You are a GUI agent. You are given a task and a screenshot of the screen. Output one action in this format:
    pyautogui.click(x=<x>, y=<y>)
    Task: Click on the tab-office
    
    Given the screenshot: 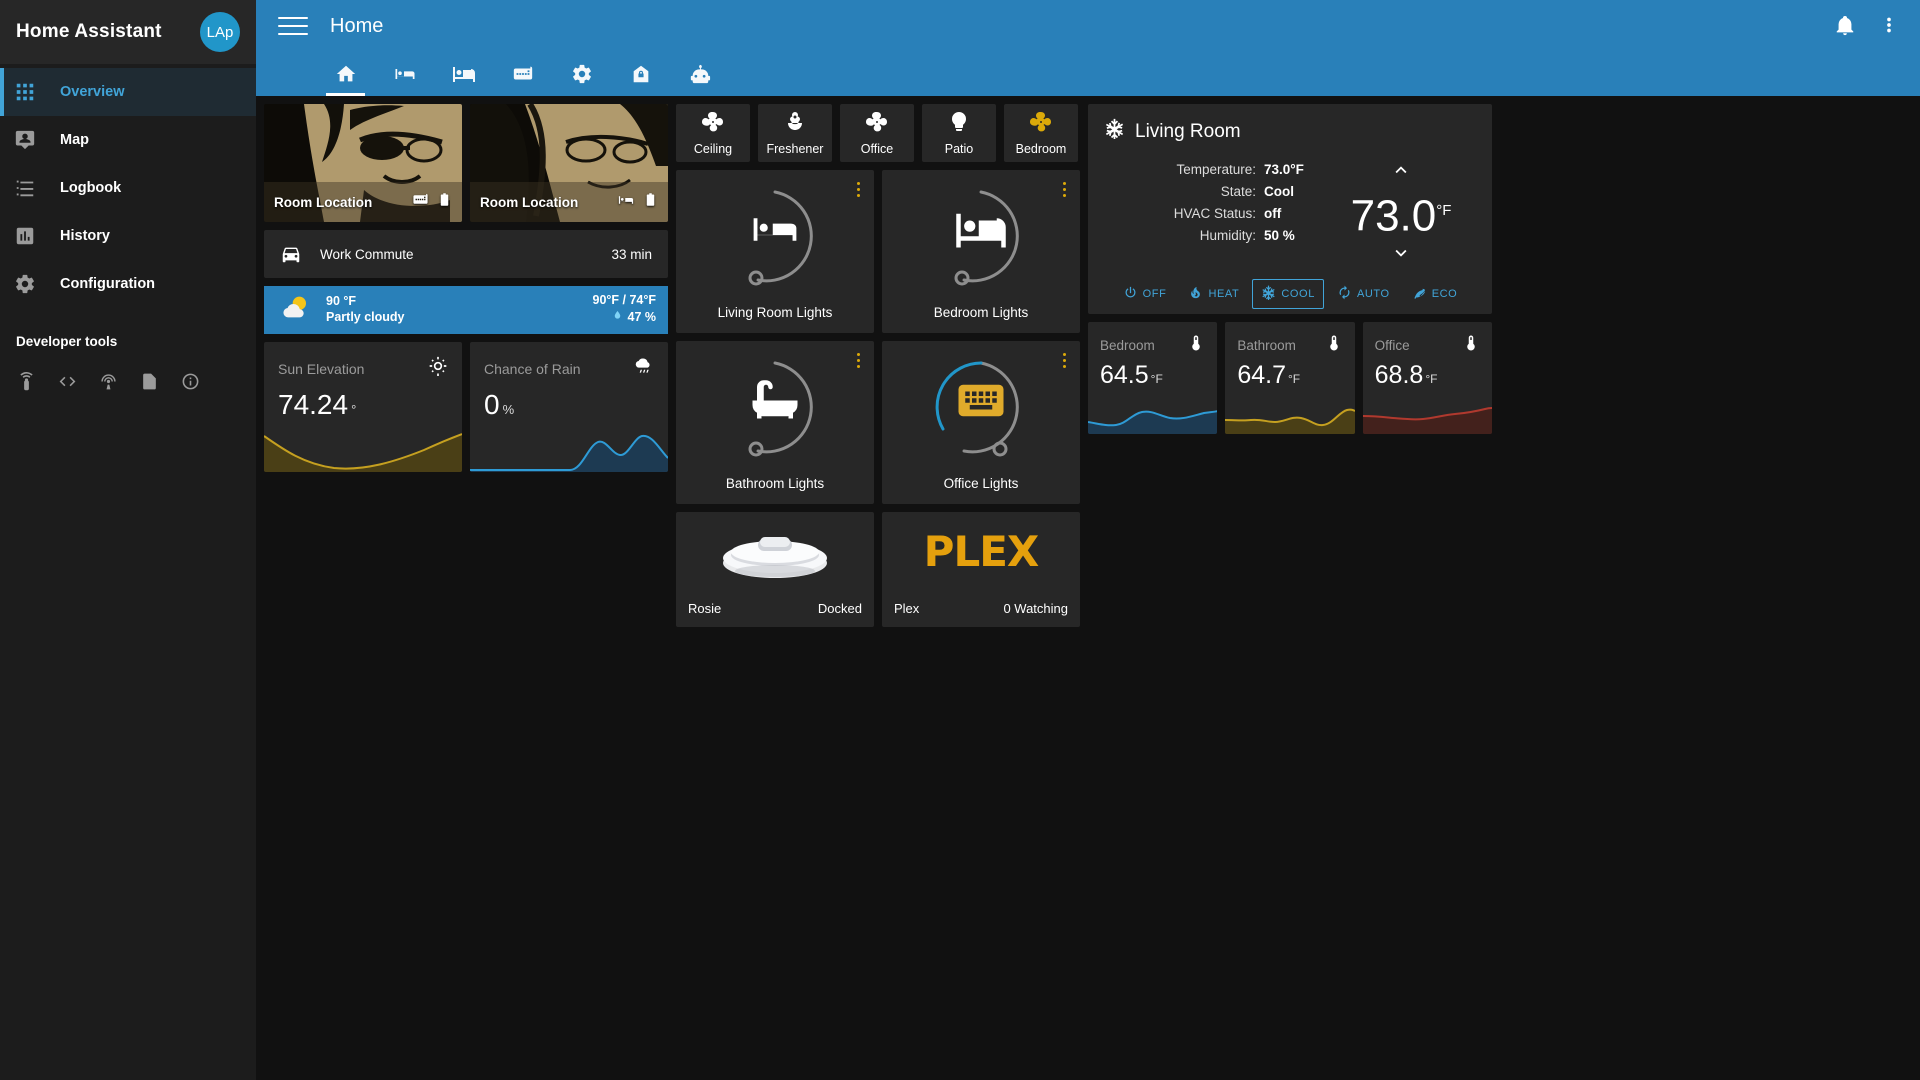 What is the action you would take?
    pyautogui.click(x=522, y=74)
    